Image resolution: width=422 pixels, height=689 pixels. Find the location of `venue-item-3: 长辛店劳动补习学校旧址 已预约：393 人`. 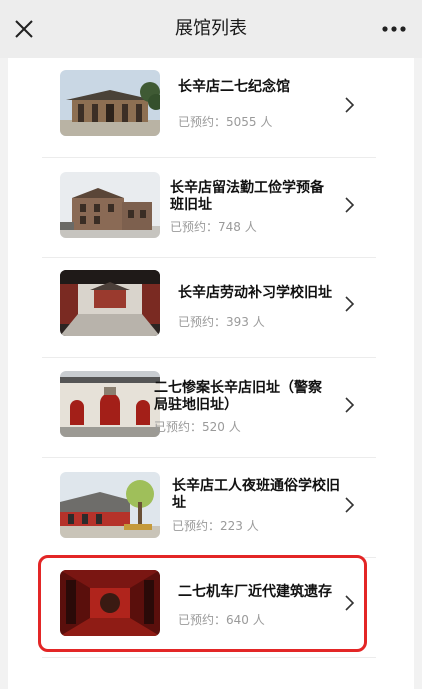

venue-item-3: 长辛店劳动补习学校旧址 已预约：393 人 is located at coordinates (209, 308).